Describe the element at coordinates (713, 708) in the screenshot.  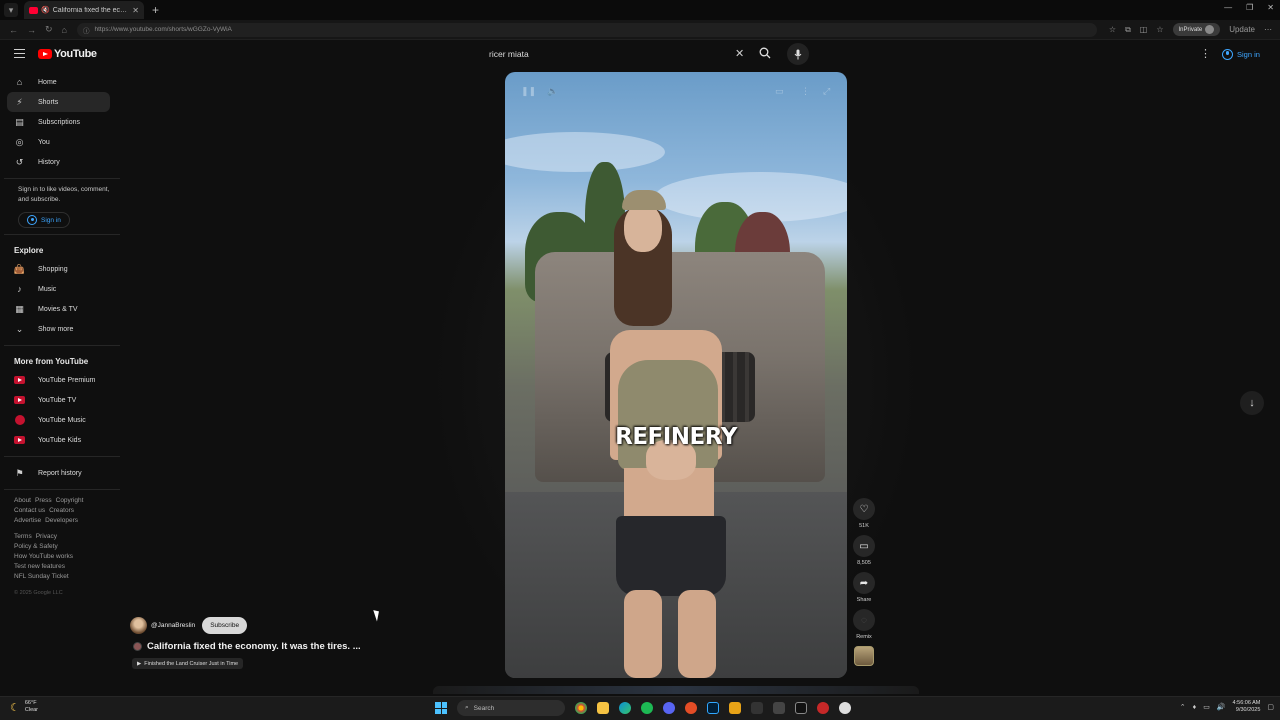
I see `photoshop-icon` at that location.